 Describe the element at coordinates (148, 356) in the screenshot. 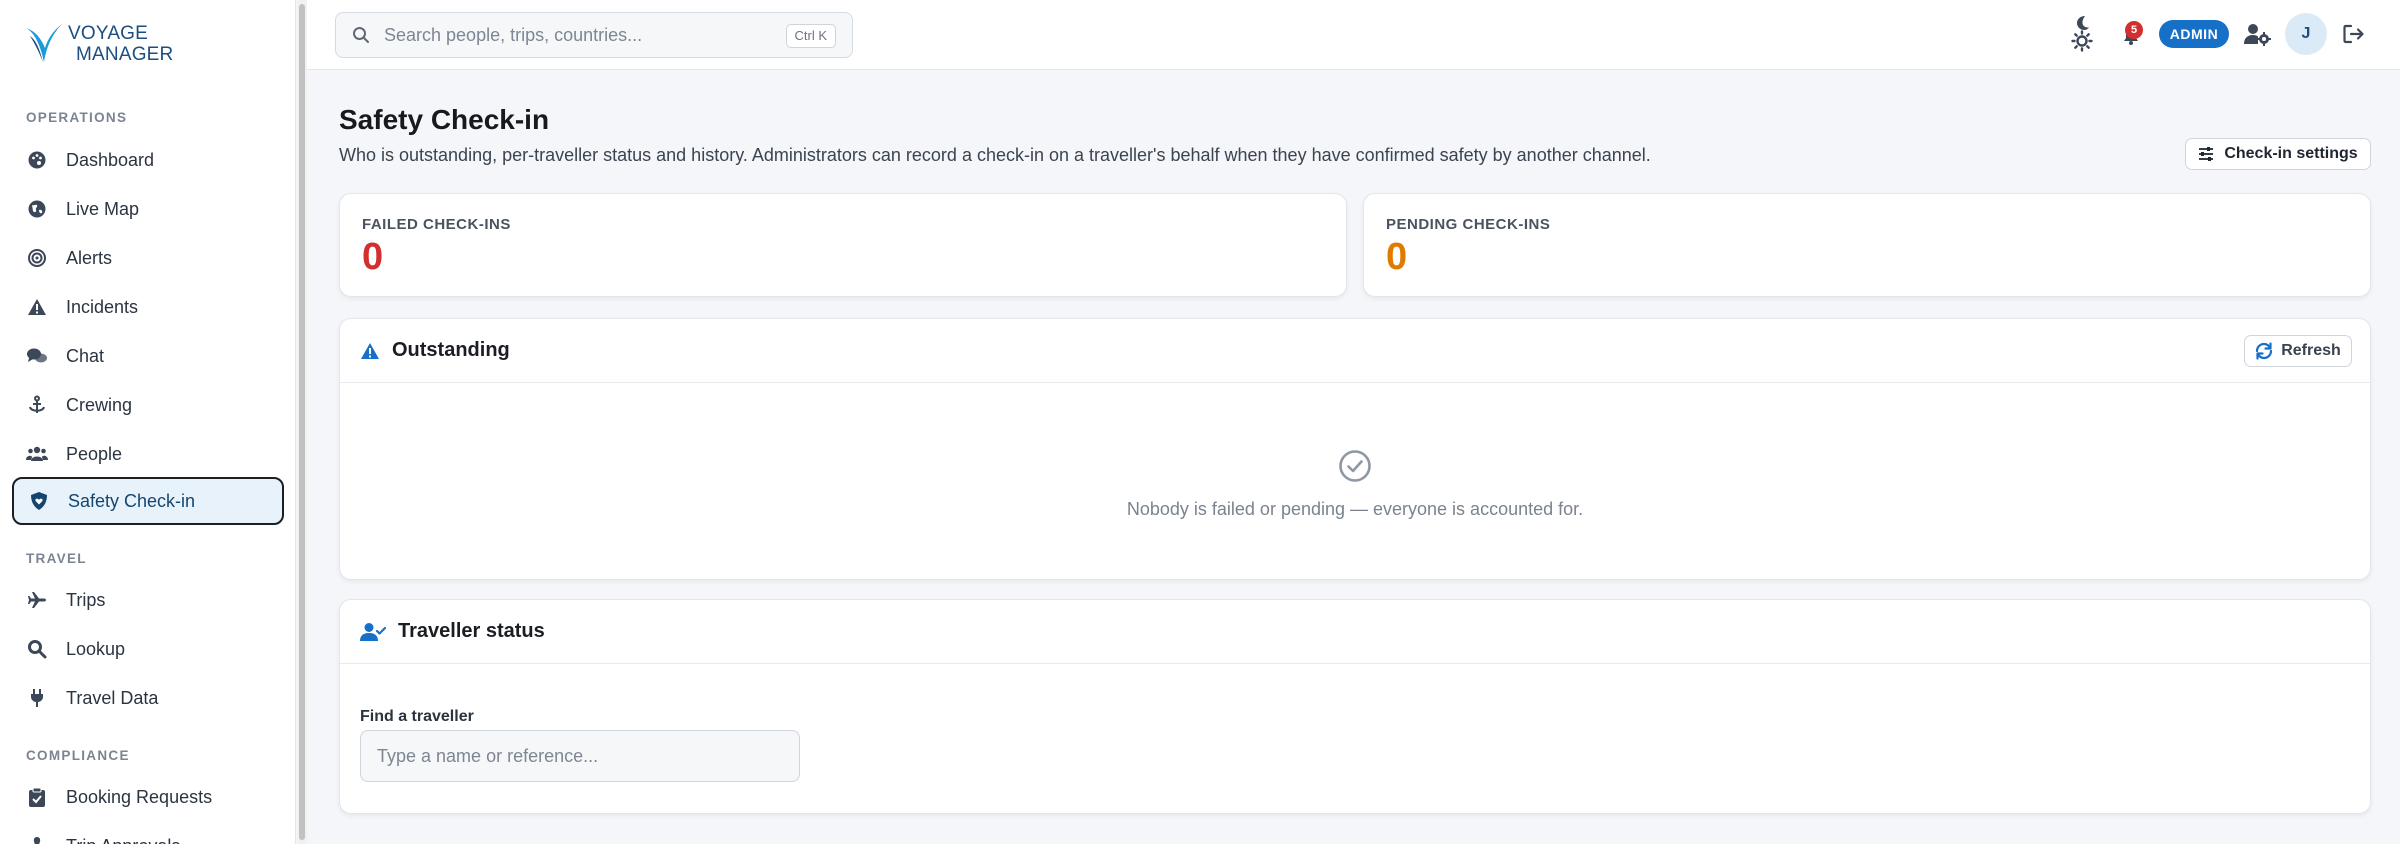

I see `sidebar-item-chat: Chat` at that location.